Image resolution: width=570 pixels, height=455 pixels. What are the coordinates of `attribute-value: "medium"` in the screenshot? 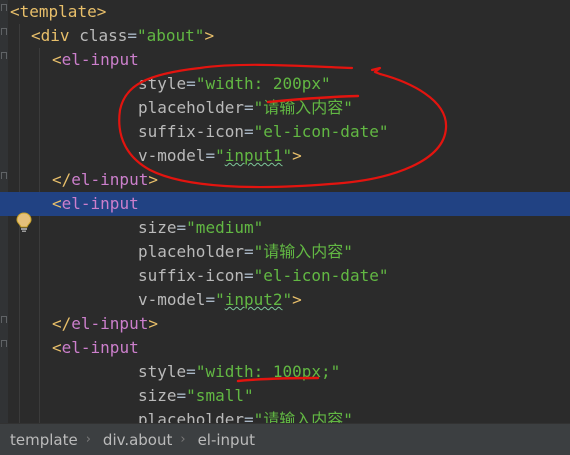 It's located at (225, 227).